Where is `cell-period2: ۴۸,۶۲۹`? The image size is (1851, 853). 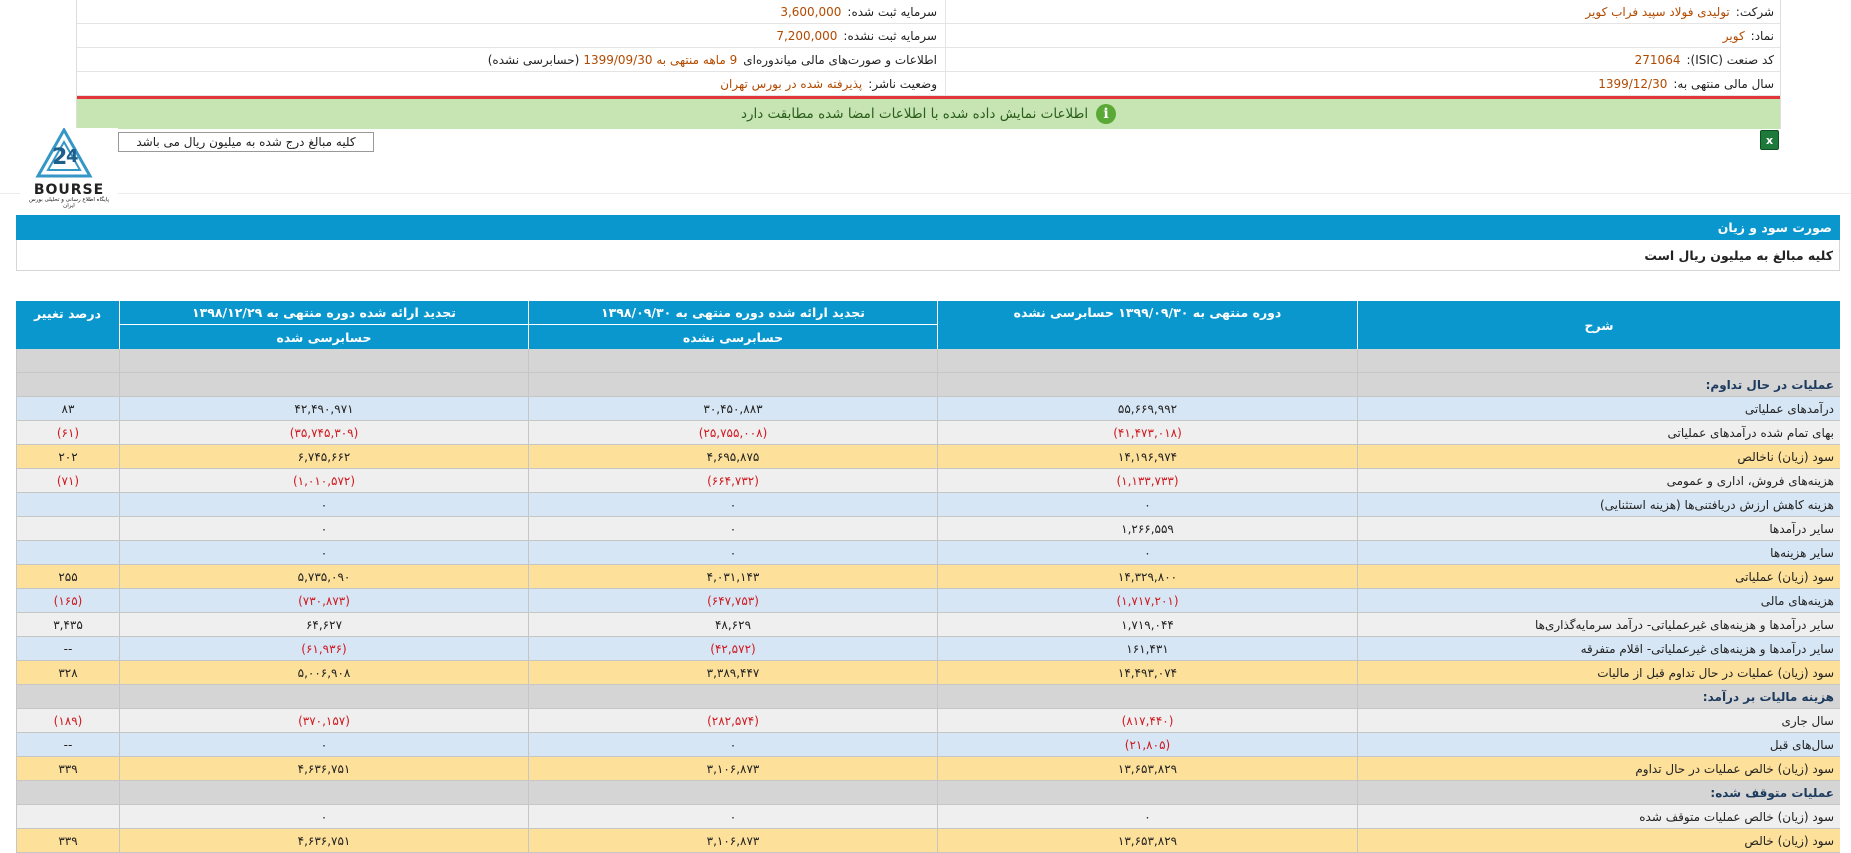
cell-period2: ۴۸,۶۲۹ is located at coordinates (732, 624).